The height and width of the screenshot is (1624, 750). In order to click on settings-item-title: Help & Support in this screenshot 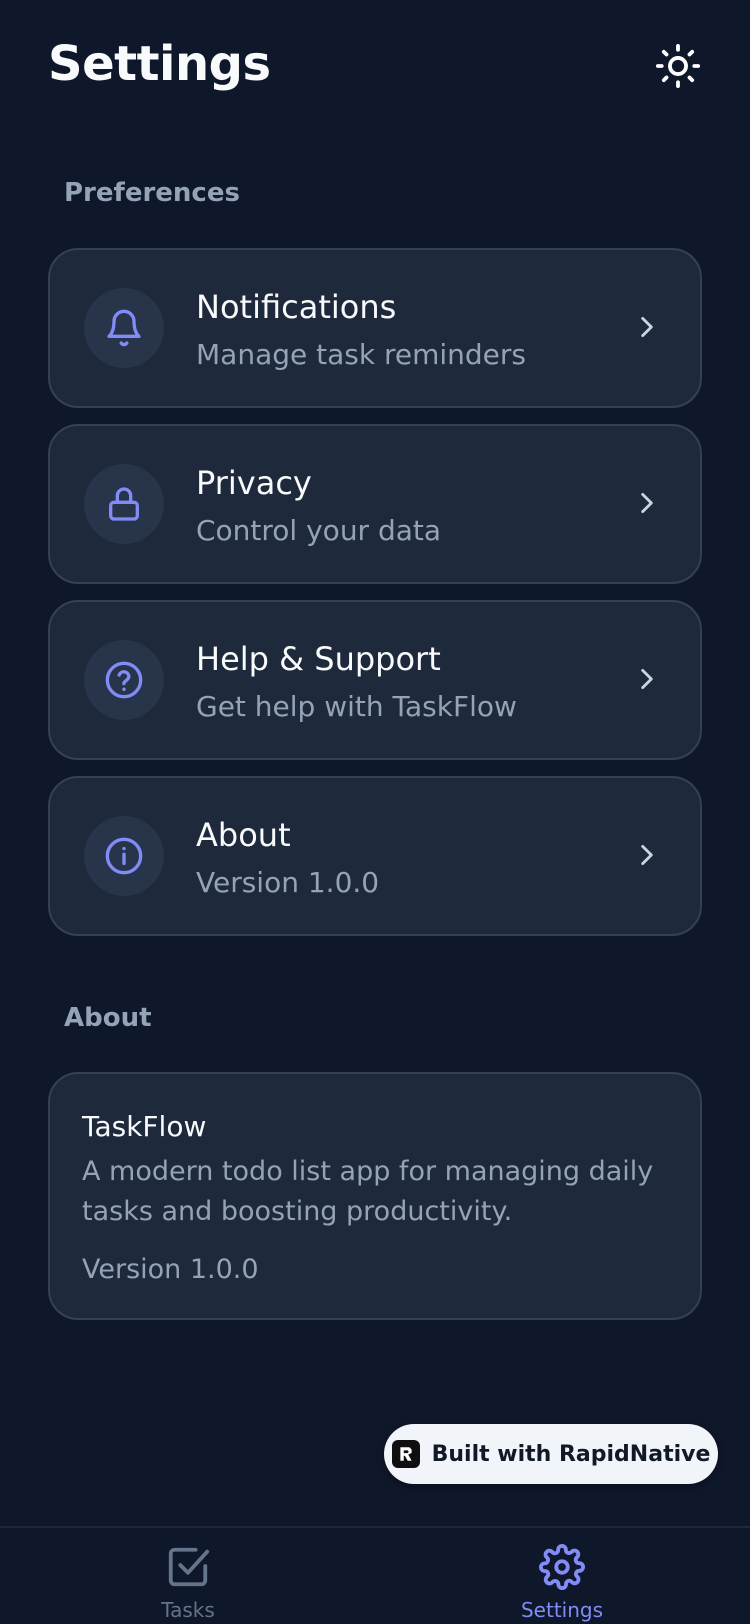, I will do `click(318, 659)`.